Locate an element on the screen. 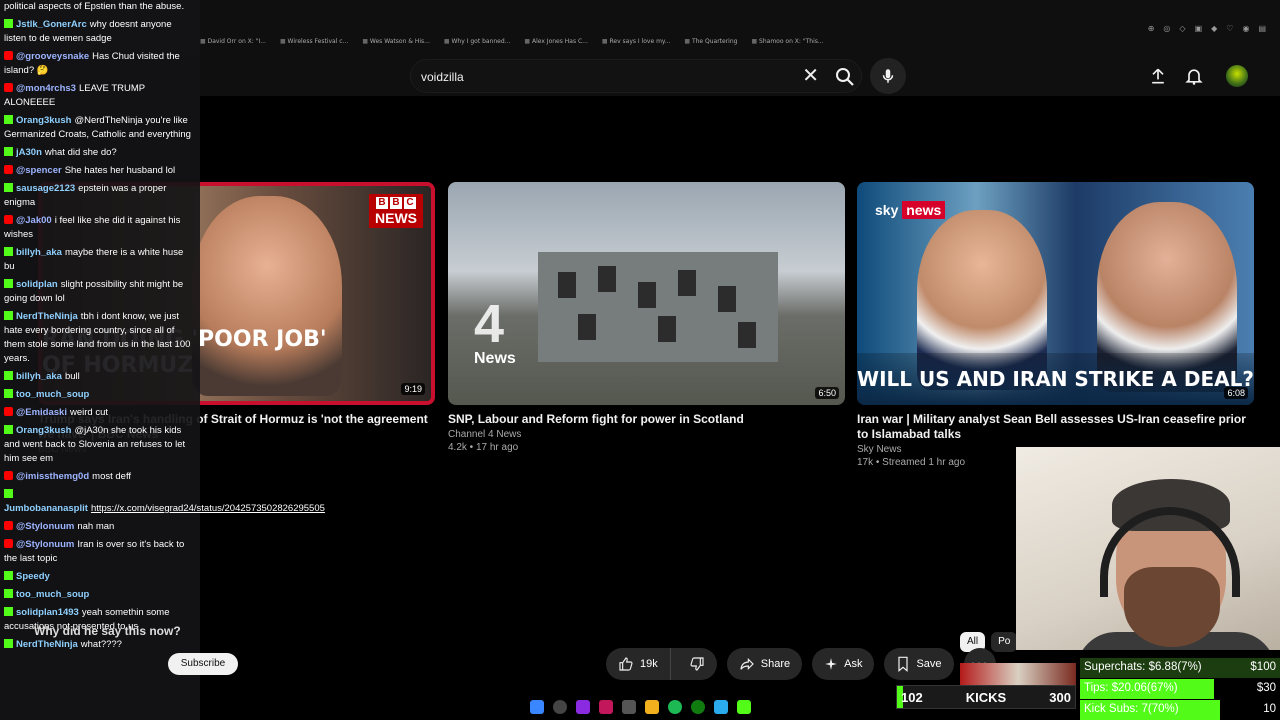 The image size is (1280, 720). chat-username: Jstlk_GonerArc is located at coordinates (51, 24).